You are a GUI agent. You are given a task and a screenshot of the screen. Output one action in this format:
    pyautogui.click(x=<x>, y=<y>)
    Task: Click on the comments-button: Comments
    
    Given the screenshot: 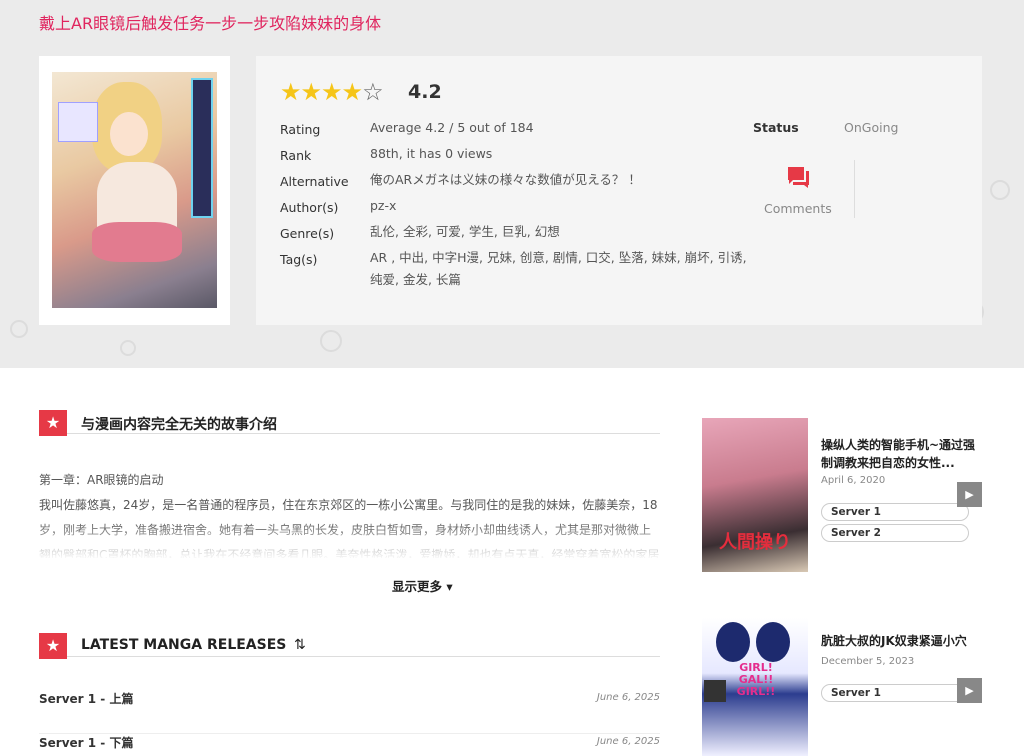 What is the action you would take?
    pyautogui.click(x=798, y=208)
    